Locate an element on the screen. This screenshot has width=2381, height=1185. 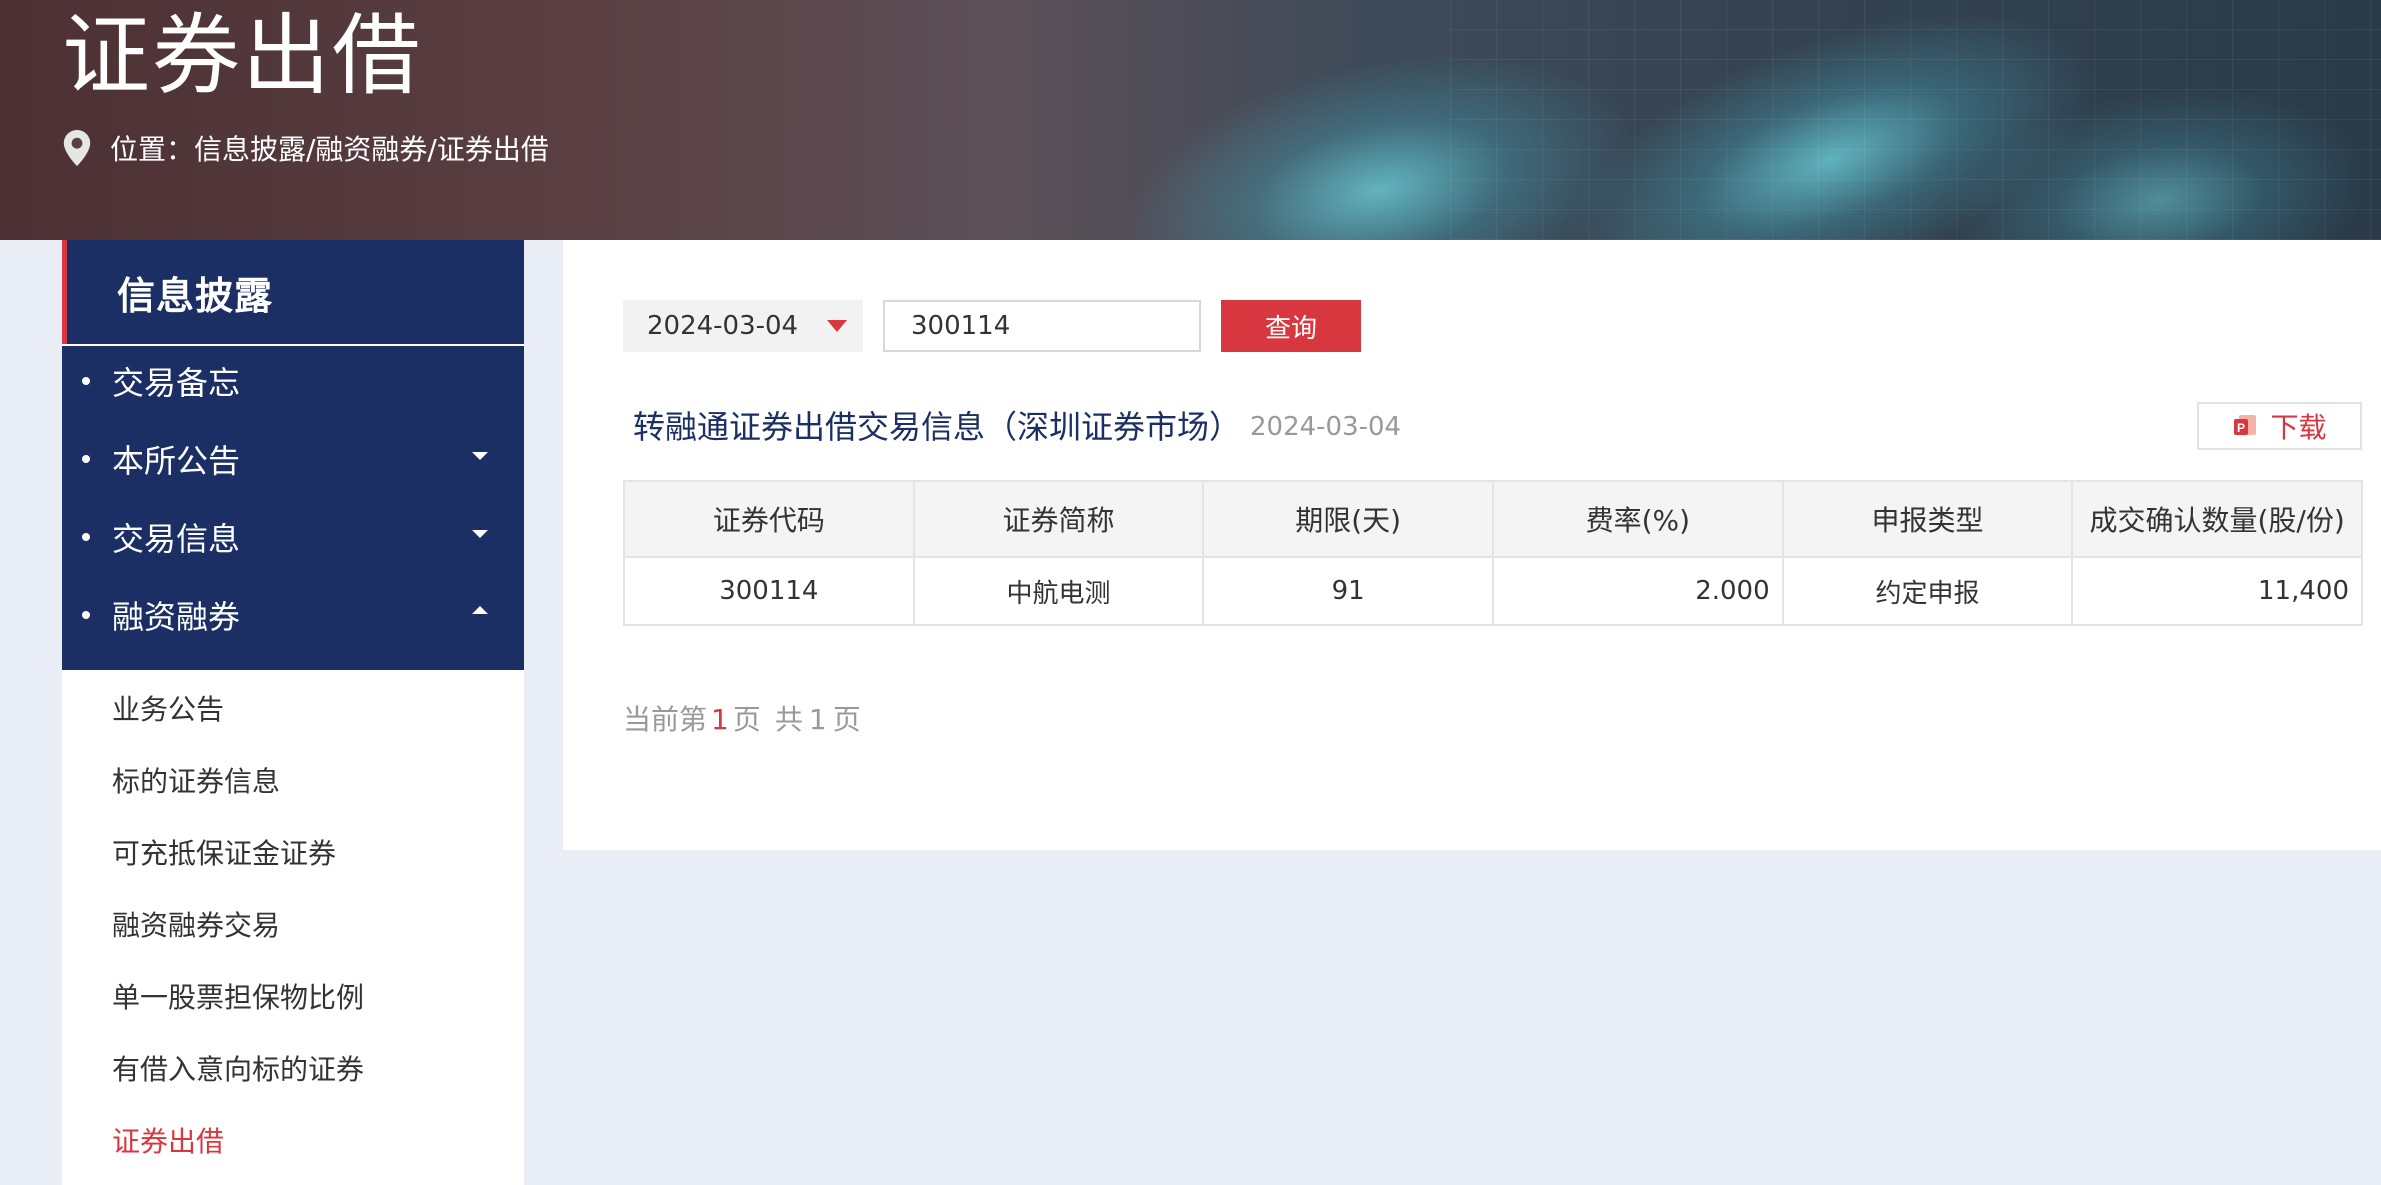
table-header-row: 证券代码 证券简称 期限(天) 费率(%) 申报类型 成交确认数量(股/份) is located at coordinates (1493, 519).